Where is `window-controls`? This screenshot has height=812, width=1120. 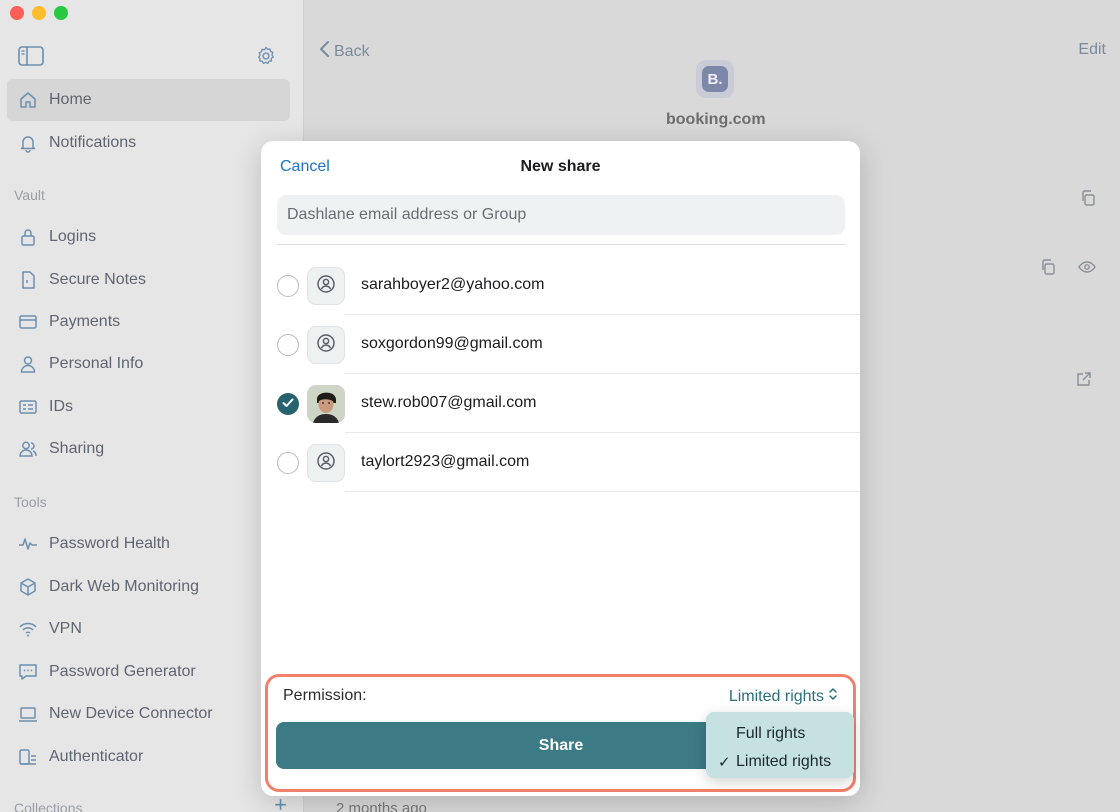 window-controls is located at coordinates (39, 13).